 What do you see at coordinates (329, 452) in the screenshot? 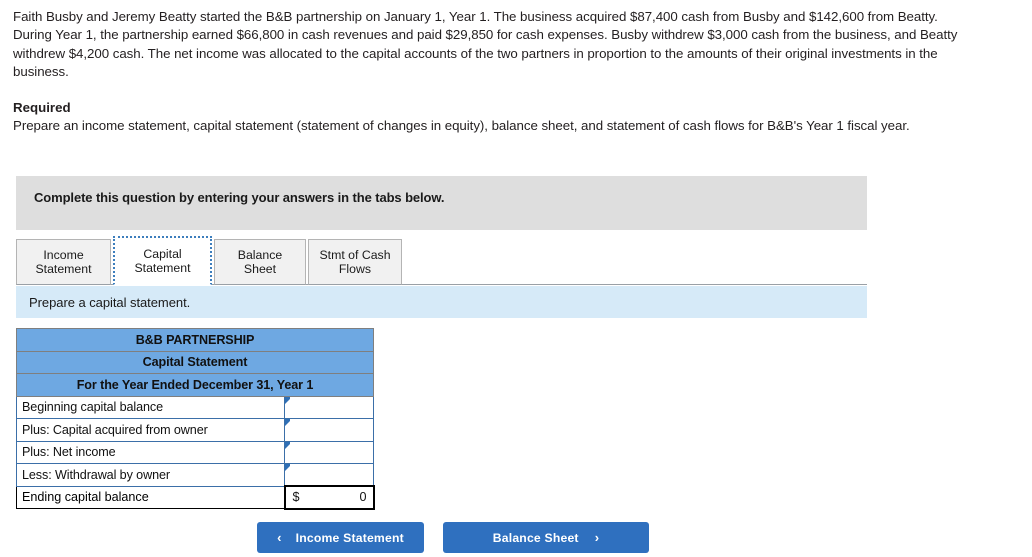
I see `row-value-net-income` at bounding box center [329, 452].